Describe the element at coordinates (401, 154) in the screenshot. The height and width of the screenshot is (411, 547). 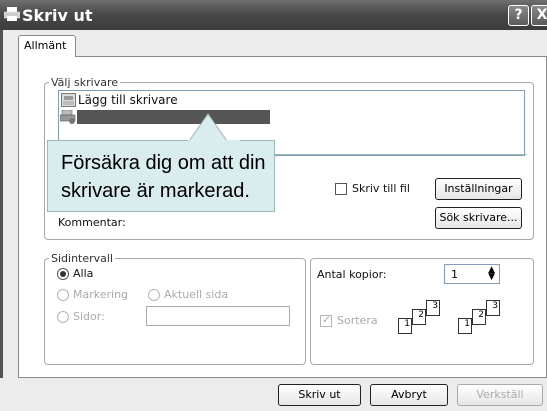
I see `tooltip-line` at that location.